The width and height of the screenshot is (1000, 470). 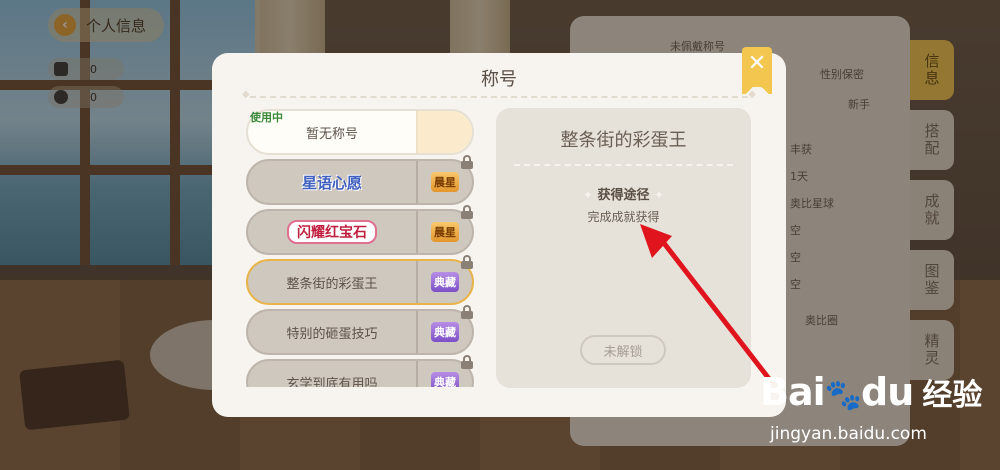 What do you see at coordinates (848, 434) in the screenshot?
I see `watermark-url: jingyan.baidu.com` at bounding box center [848, 434].